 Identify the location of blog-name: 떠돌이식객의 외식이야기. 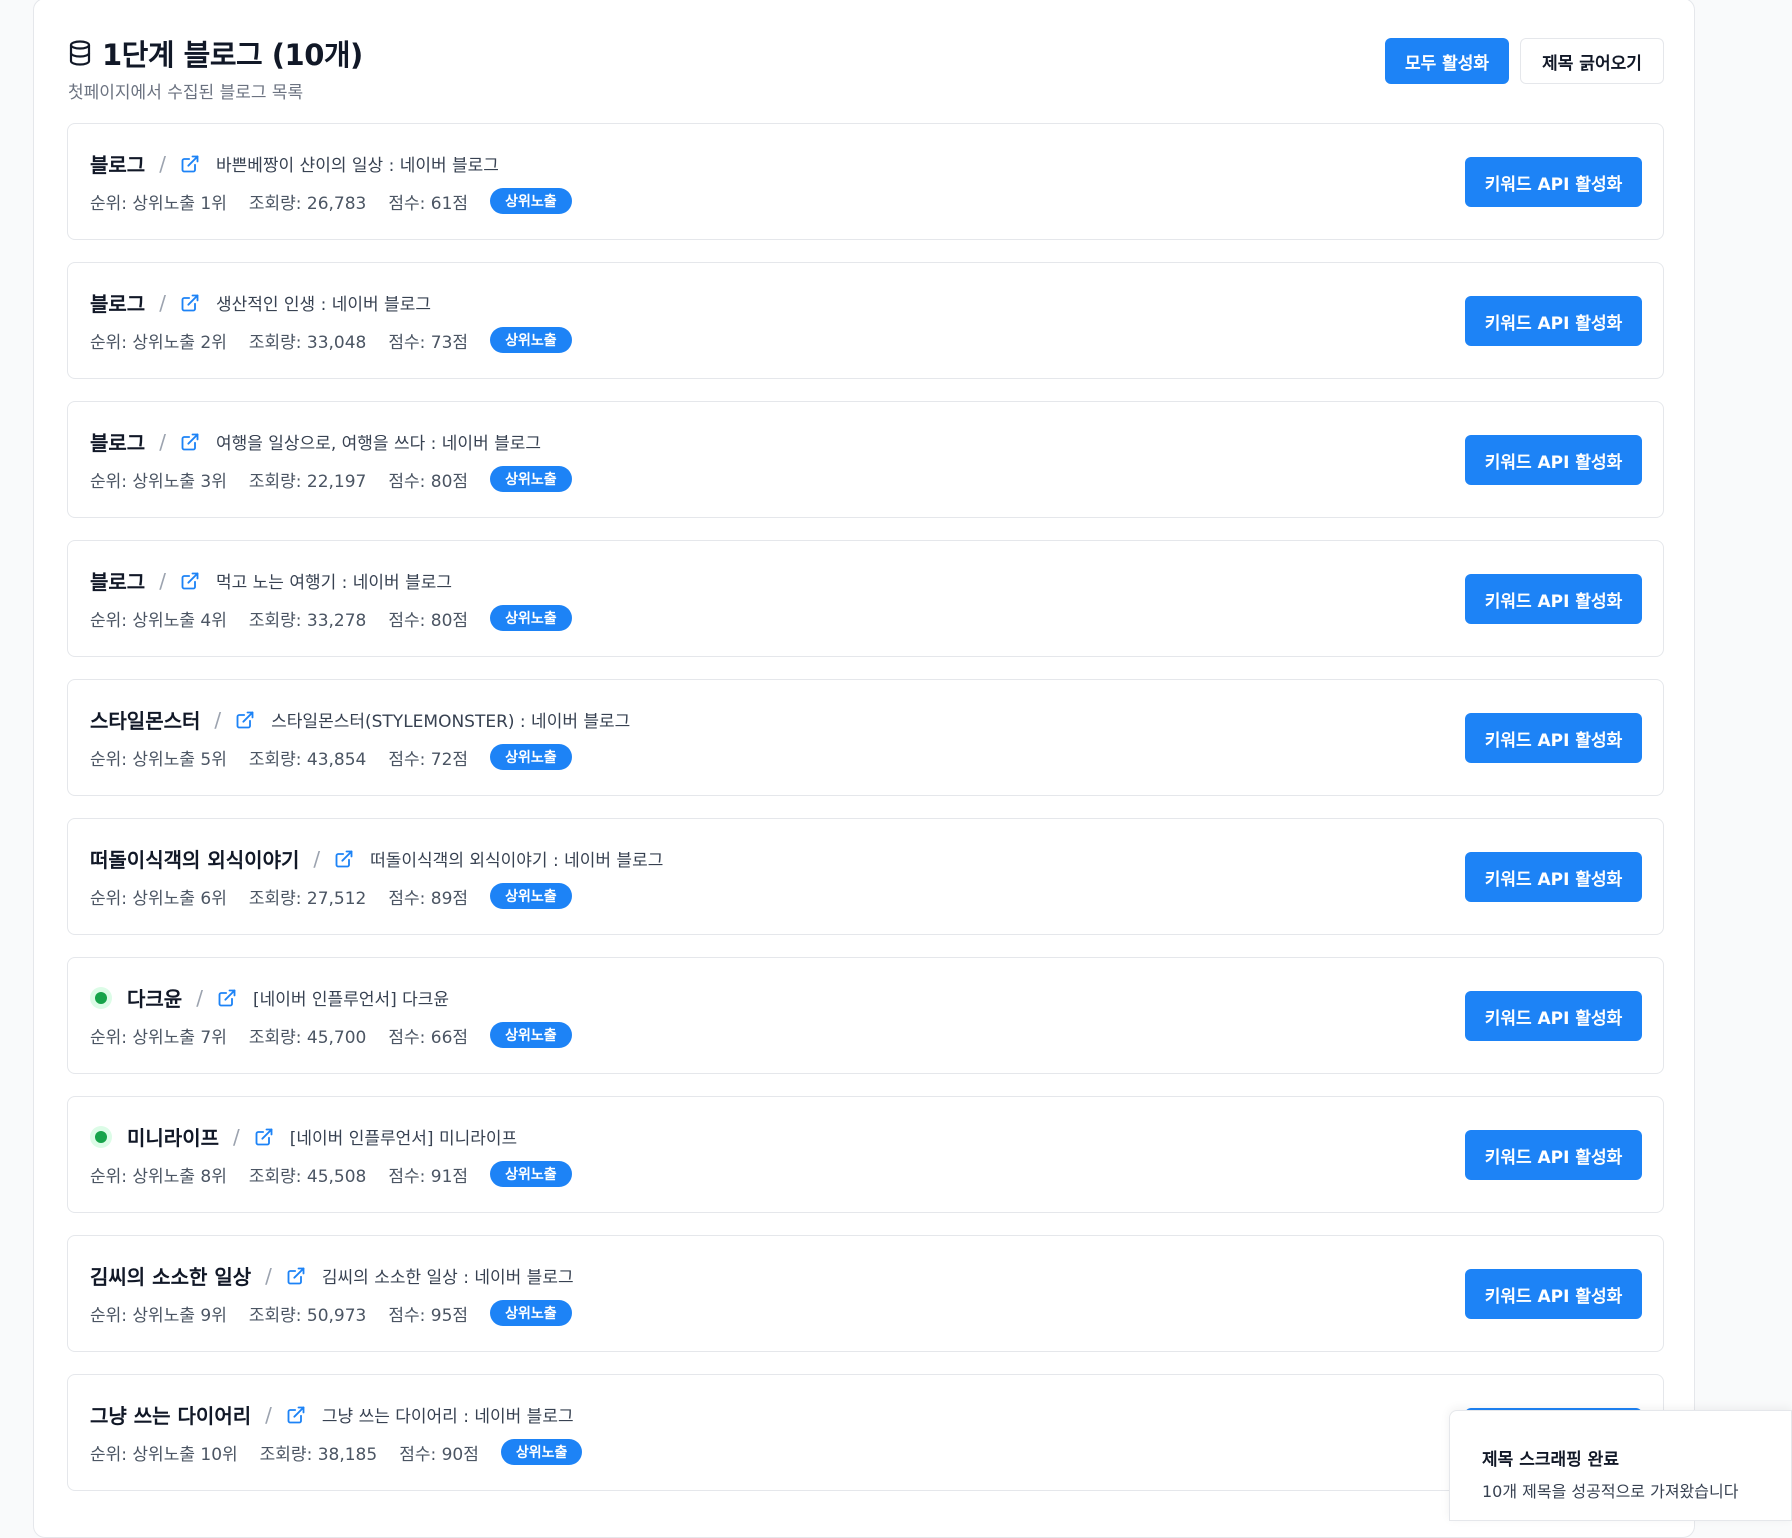
(195, 860).